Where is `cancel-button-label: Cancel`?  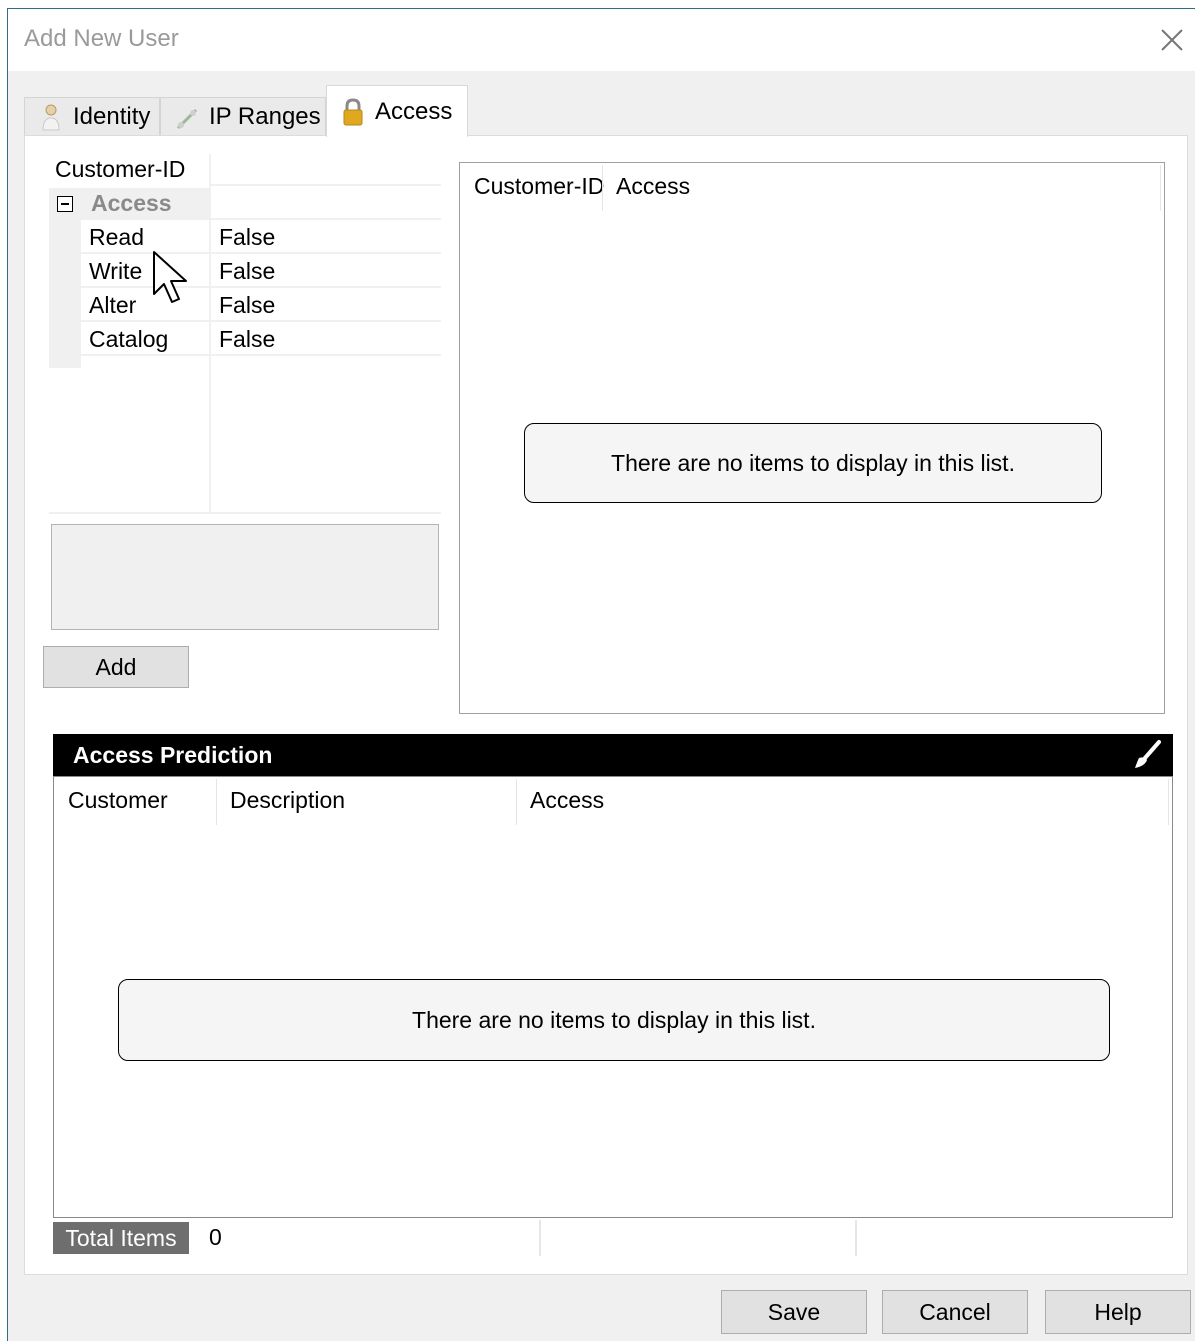 cancel-button-label: Cancel is located at coordinates (955, 1311).